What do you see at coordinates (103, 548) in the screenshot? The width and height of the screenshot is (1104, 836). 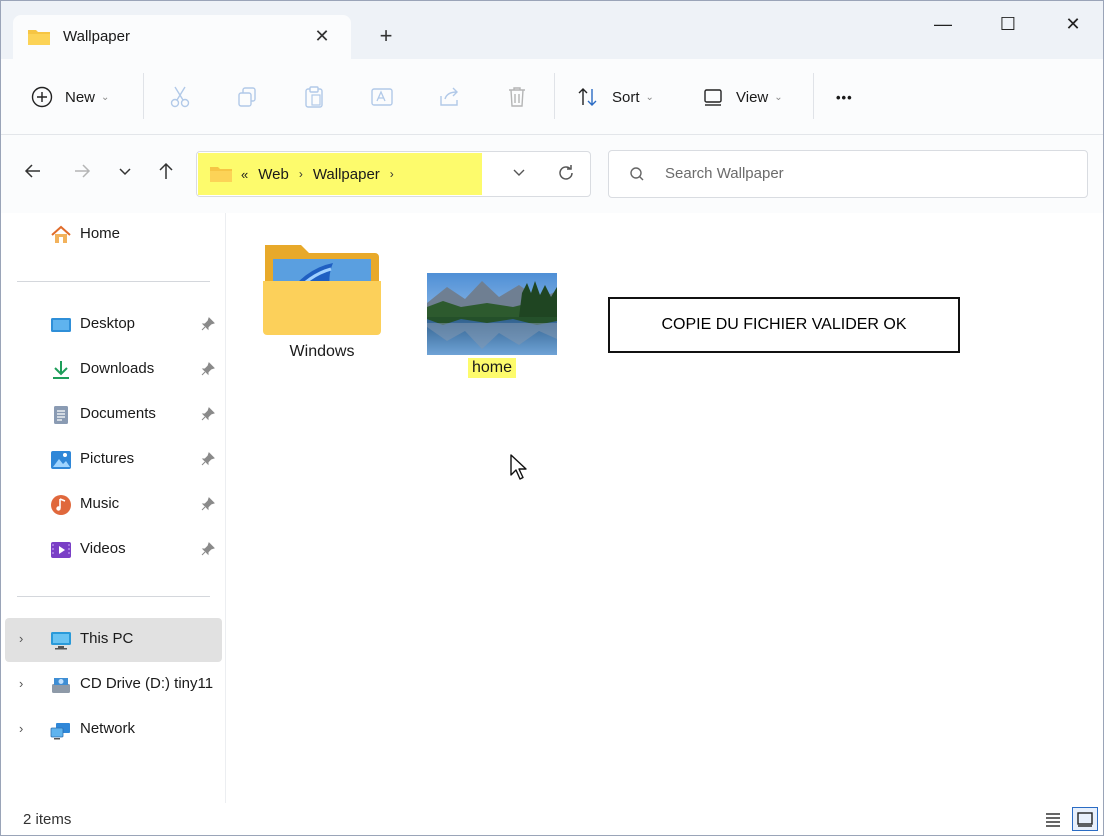 I see `sidebar-item-label: Videos` at bounding box center [103, 548].